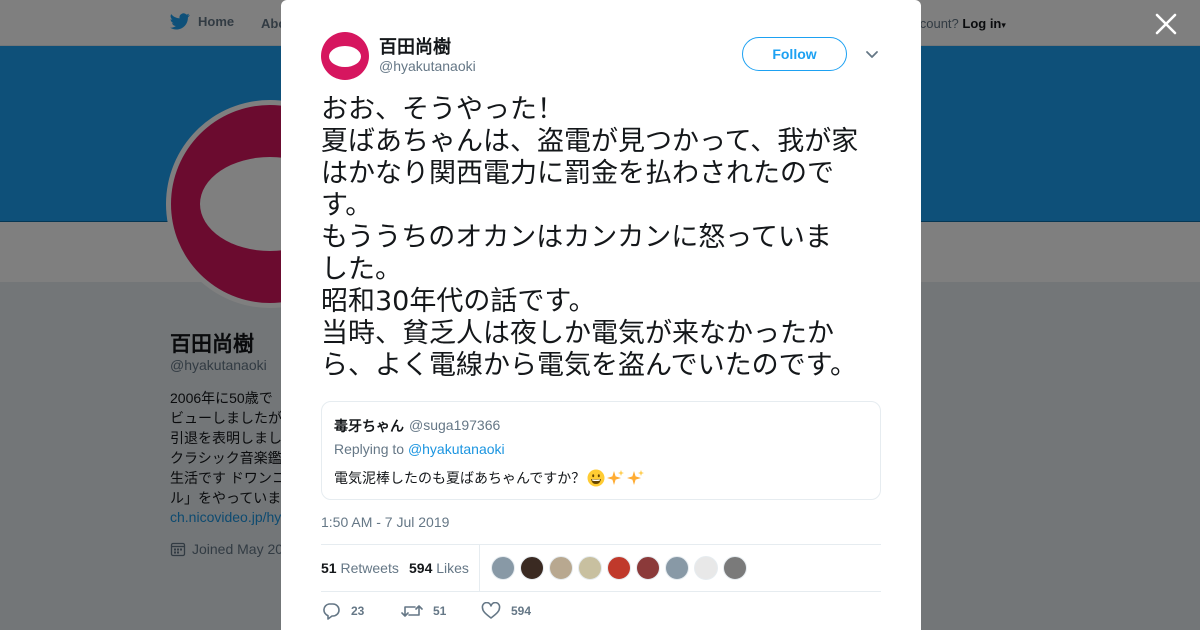 This screenshot has height=630, width=1200. I want to click on retweet-count: 51, so click(440, 611).